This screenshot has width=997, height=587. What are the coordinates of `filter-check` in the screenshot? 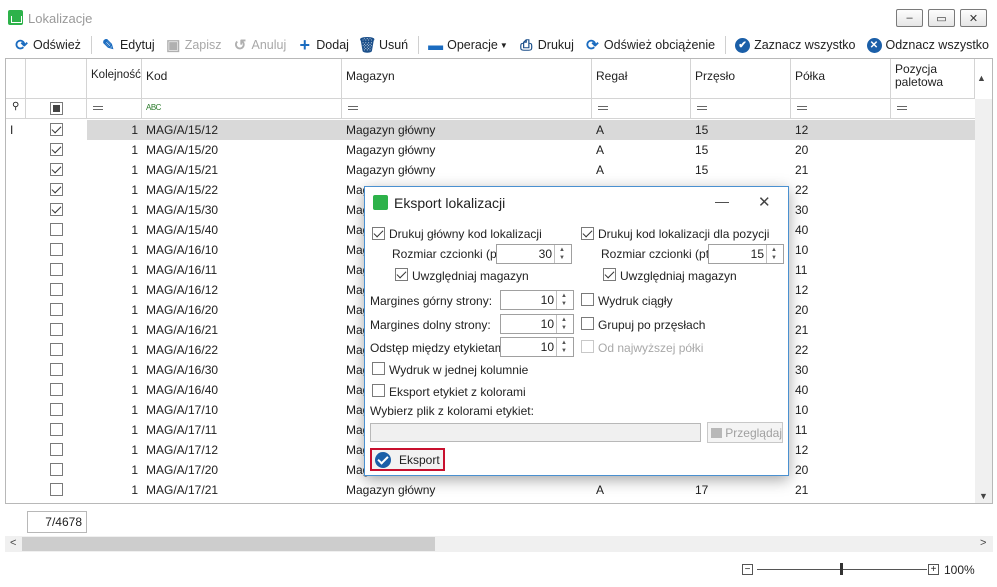 It's located at (56, 109).